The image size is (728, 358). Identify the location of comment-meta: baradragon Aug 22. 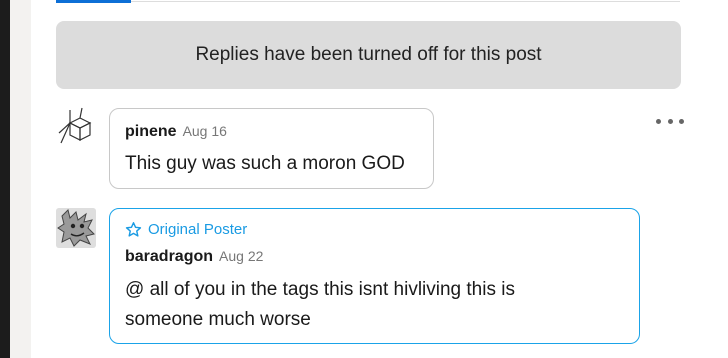
(194, 257).